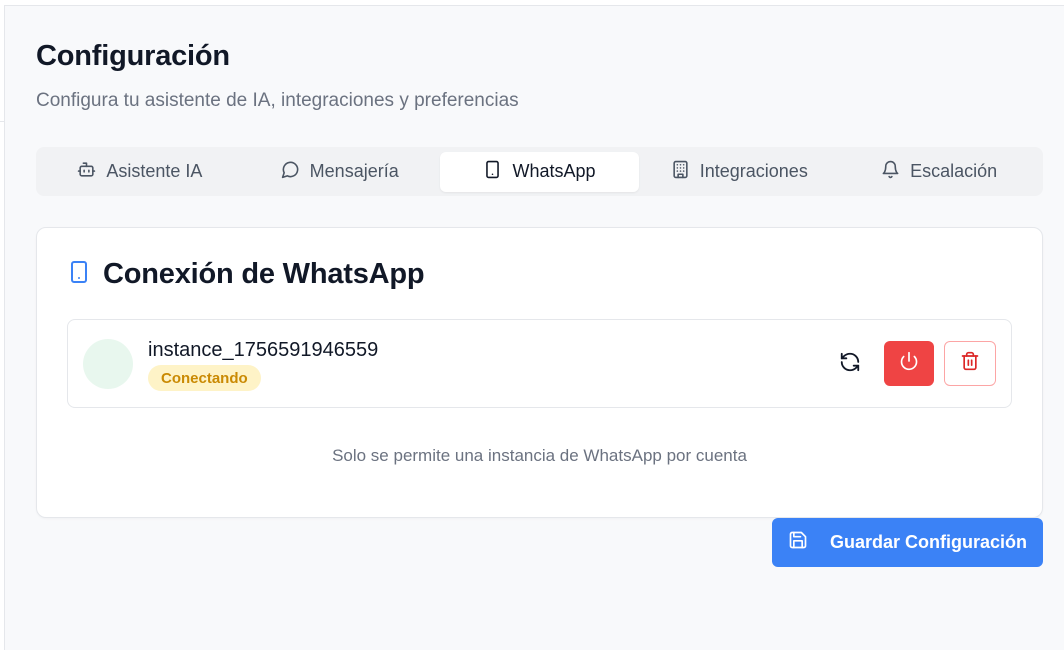 Image resolution: width=1064 pixels, height=650 pixels. Describe the element at coordinates (86, 172) in the screenshot. I see `bot-icon` at that location.